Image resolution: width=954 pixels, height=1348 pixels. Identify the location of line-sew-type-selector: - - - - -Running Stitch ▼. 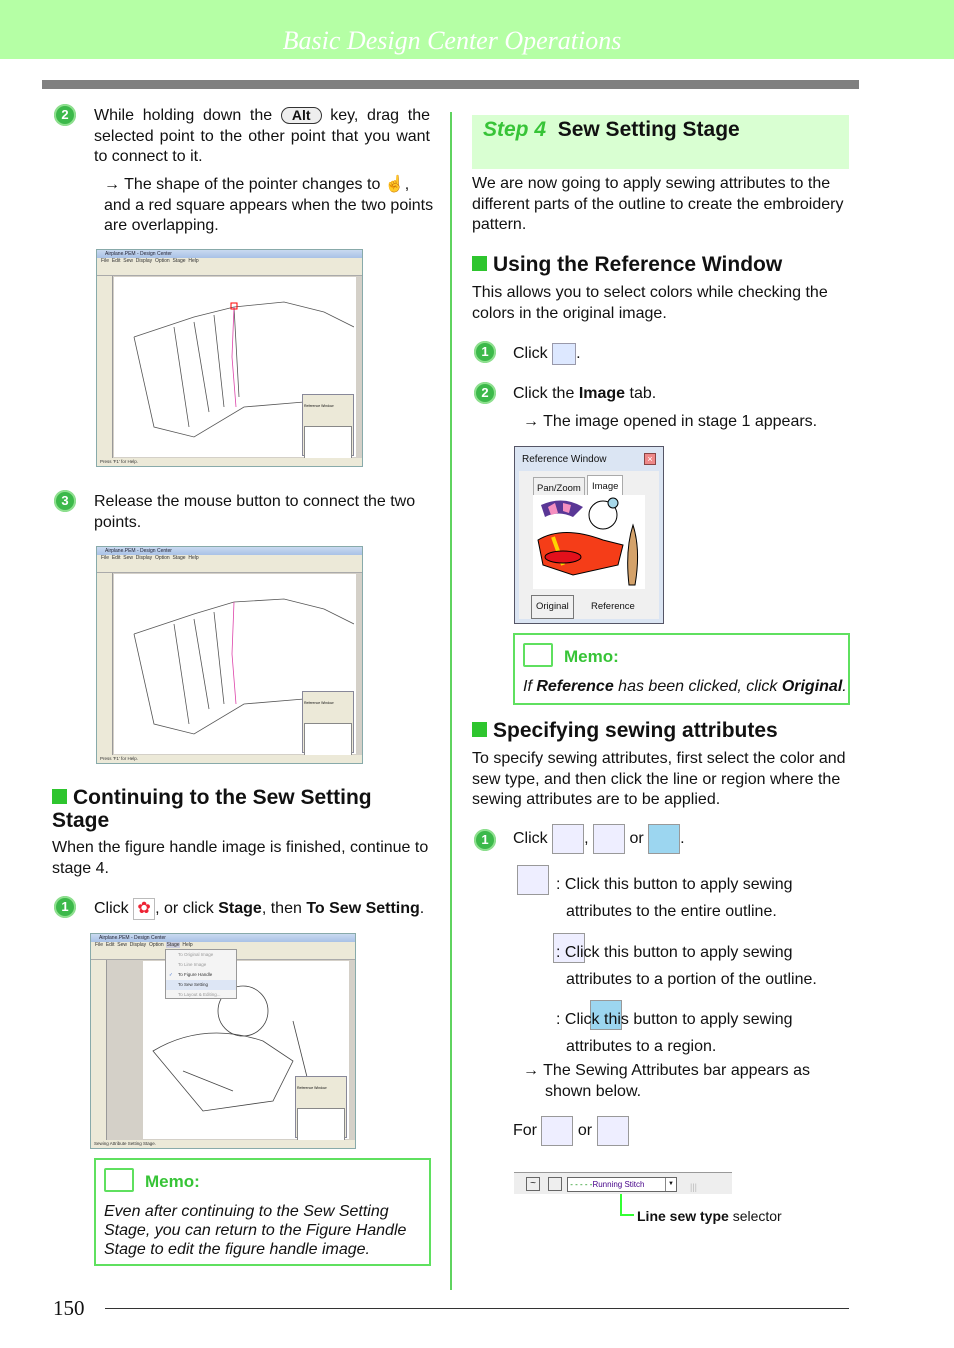
(622, 1184).